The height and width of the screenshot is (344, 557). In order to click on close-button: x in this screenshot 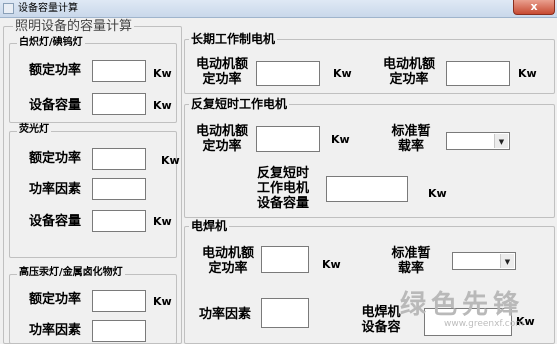, I will do `click(534, 7)`.